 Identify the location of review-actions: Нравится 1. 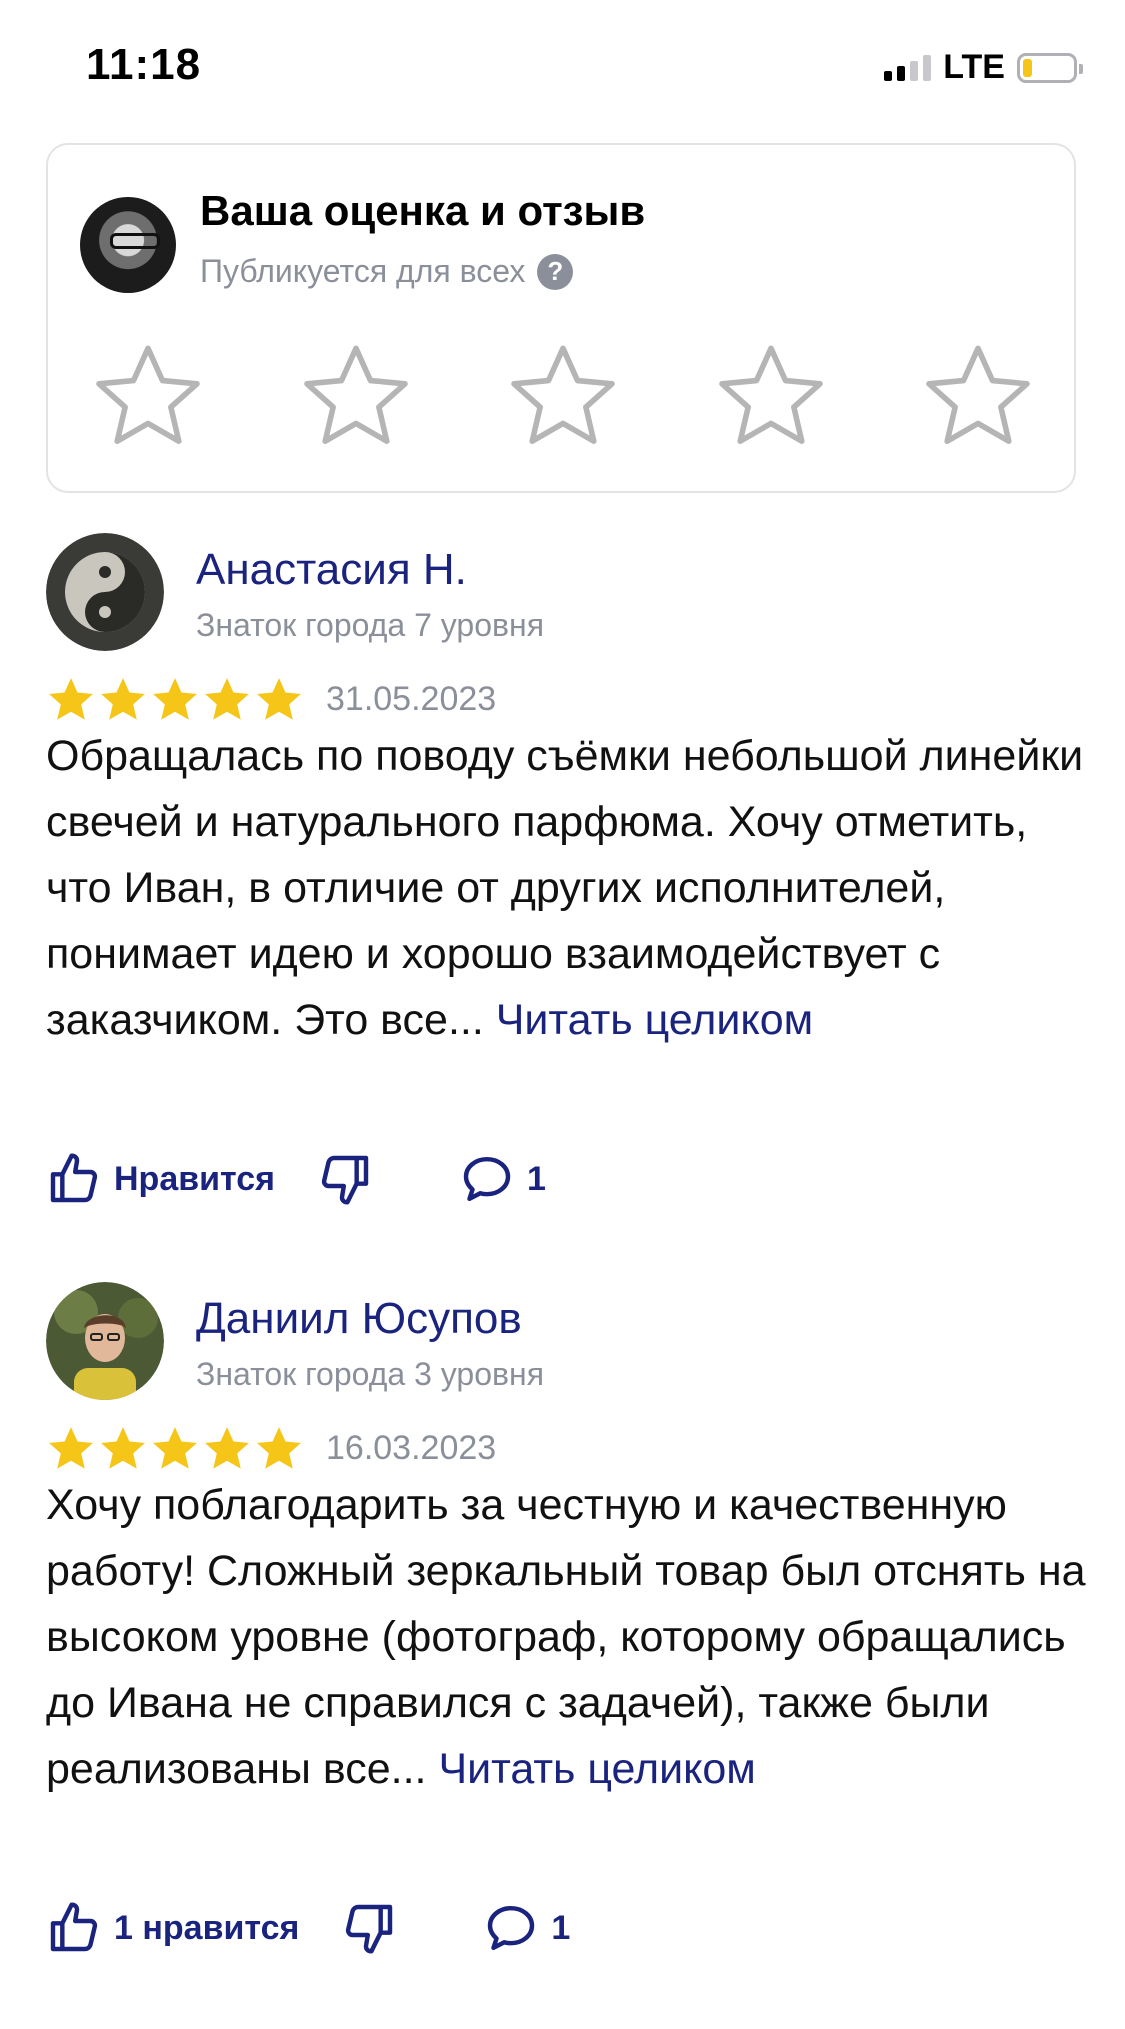
(296, 1179).